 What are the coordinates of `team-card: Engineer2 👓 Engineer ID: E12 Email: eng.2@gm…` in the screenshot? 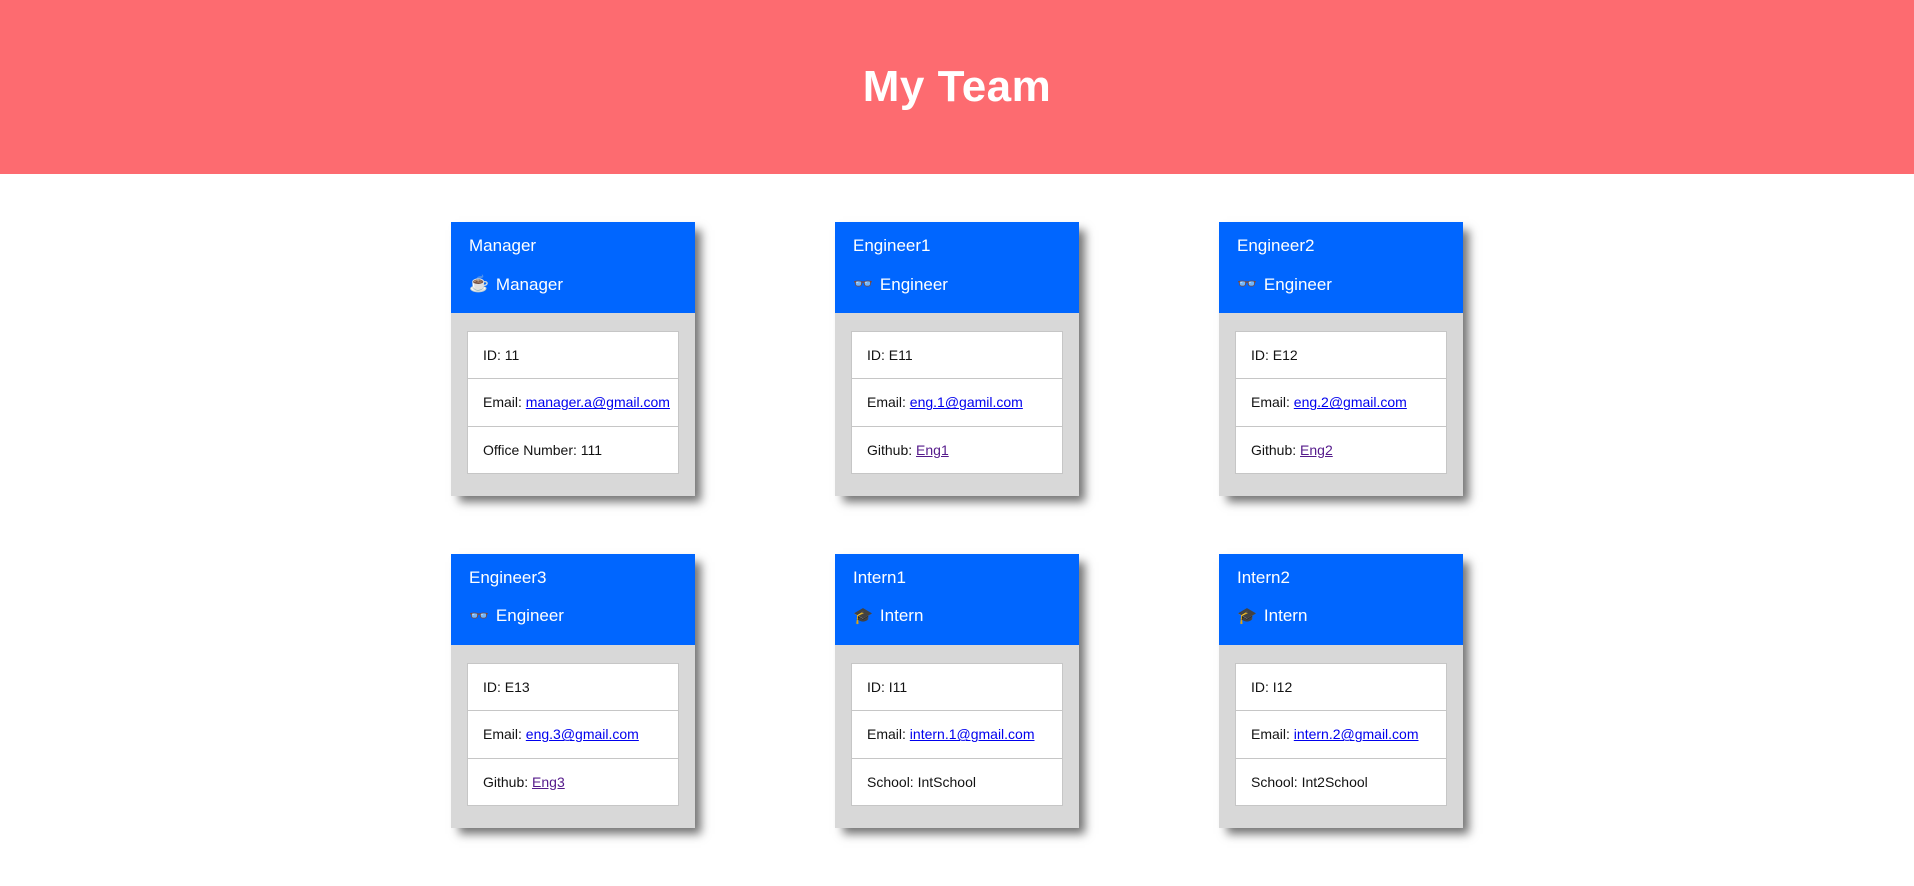 It's located at (1341, 359).